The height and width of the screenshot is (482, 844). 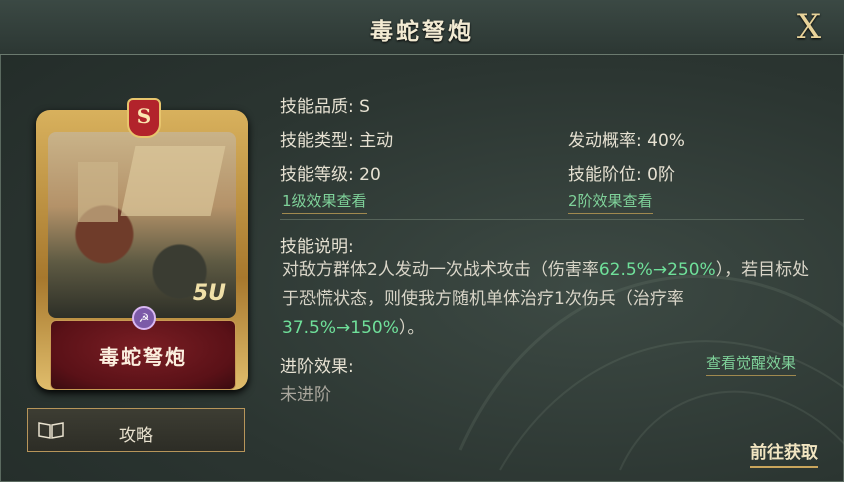 What do you see at coordinates (144, 118) in the screenshot?
I see `rank-badge: S` at bounding box center [144, 118].